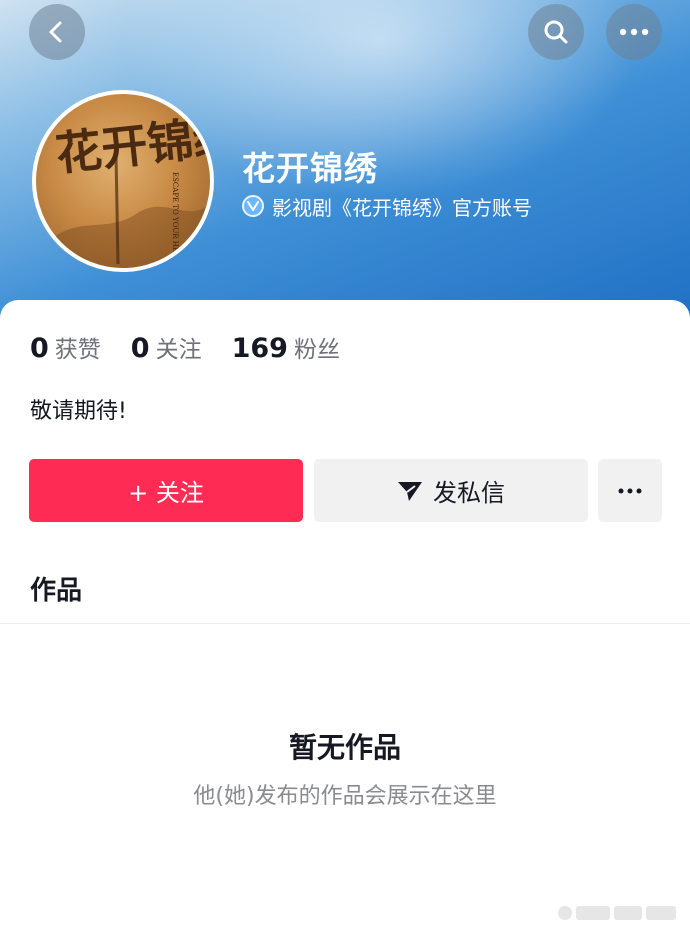 The width and height of the screenshot is (690, 930). Describe the element at coordinates (344, 747) in the screenshot. I see `empty-state-title: 暂无作品` at that location.